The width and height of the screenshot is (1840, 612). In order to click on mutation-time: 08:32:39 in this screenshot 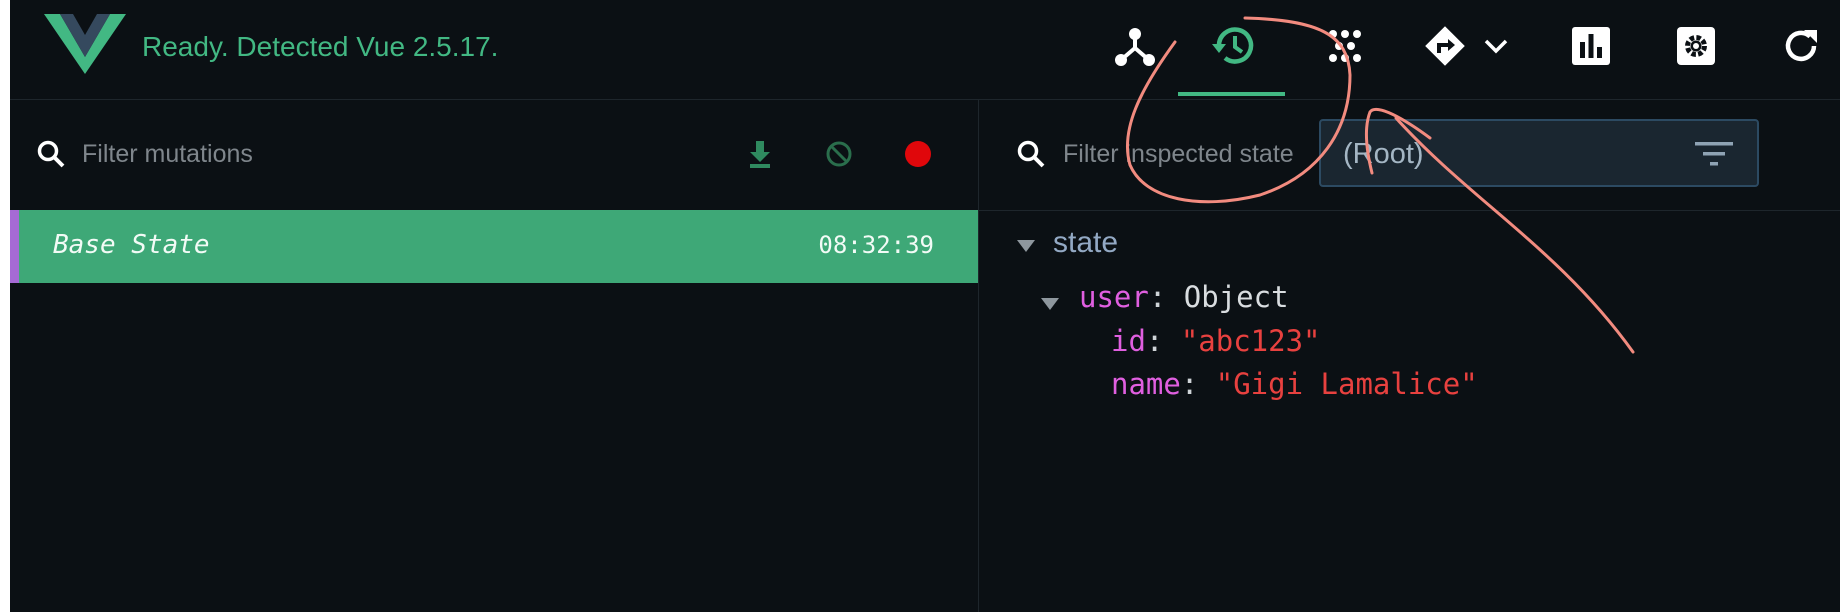, I will do `click(876, 245)`.